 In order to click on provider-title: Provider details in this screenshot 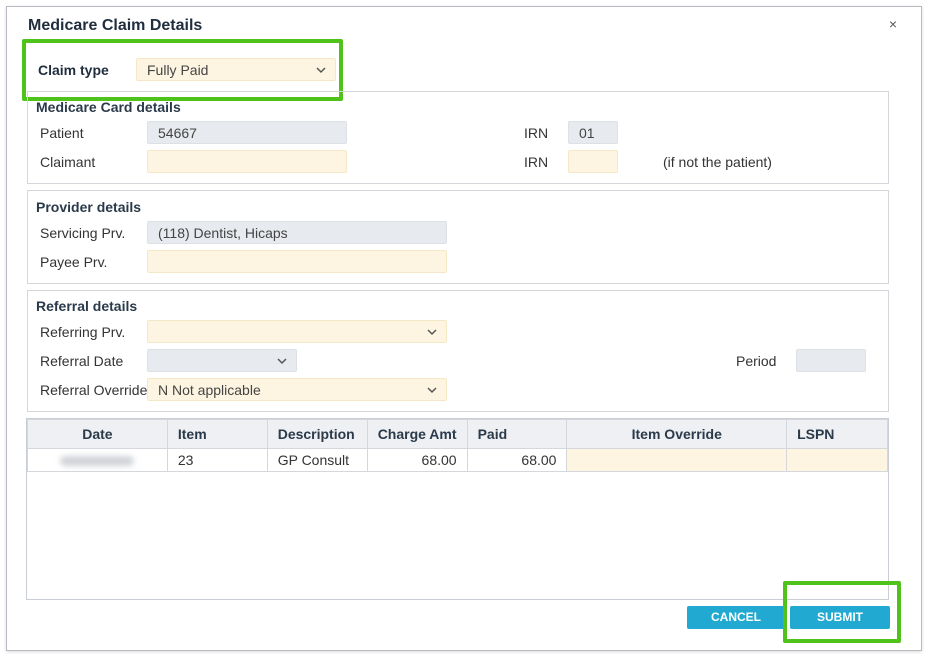, I will do `click(89, 207)`.